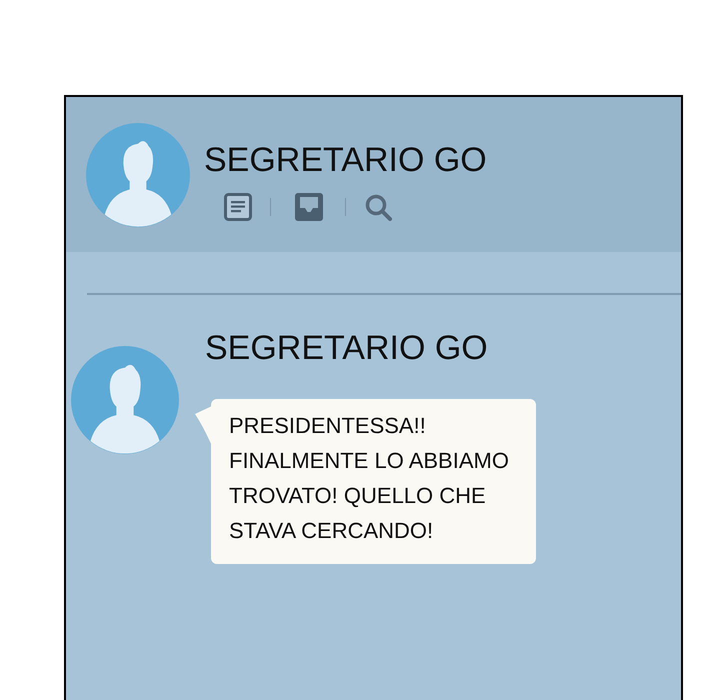  I want to click on sender-name: SEGRETARIO GO, so click(346, 348).